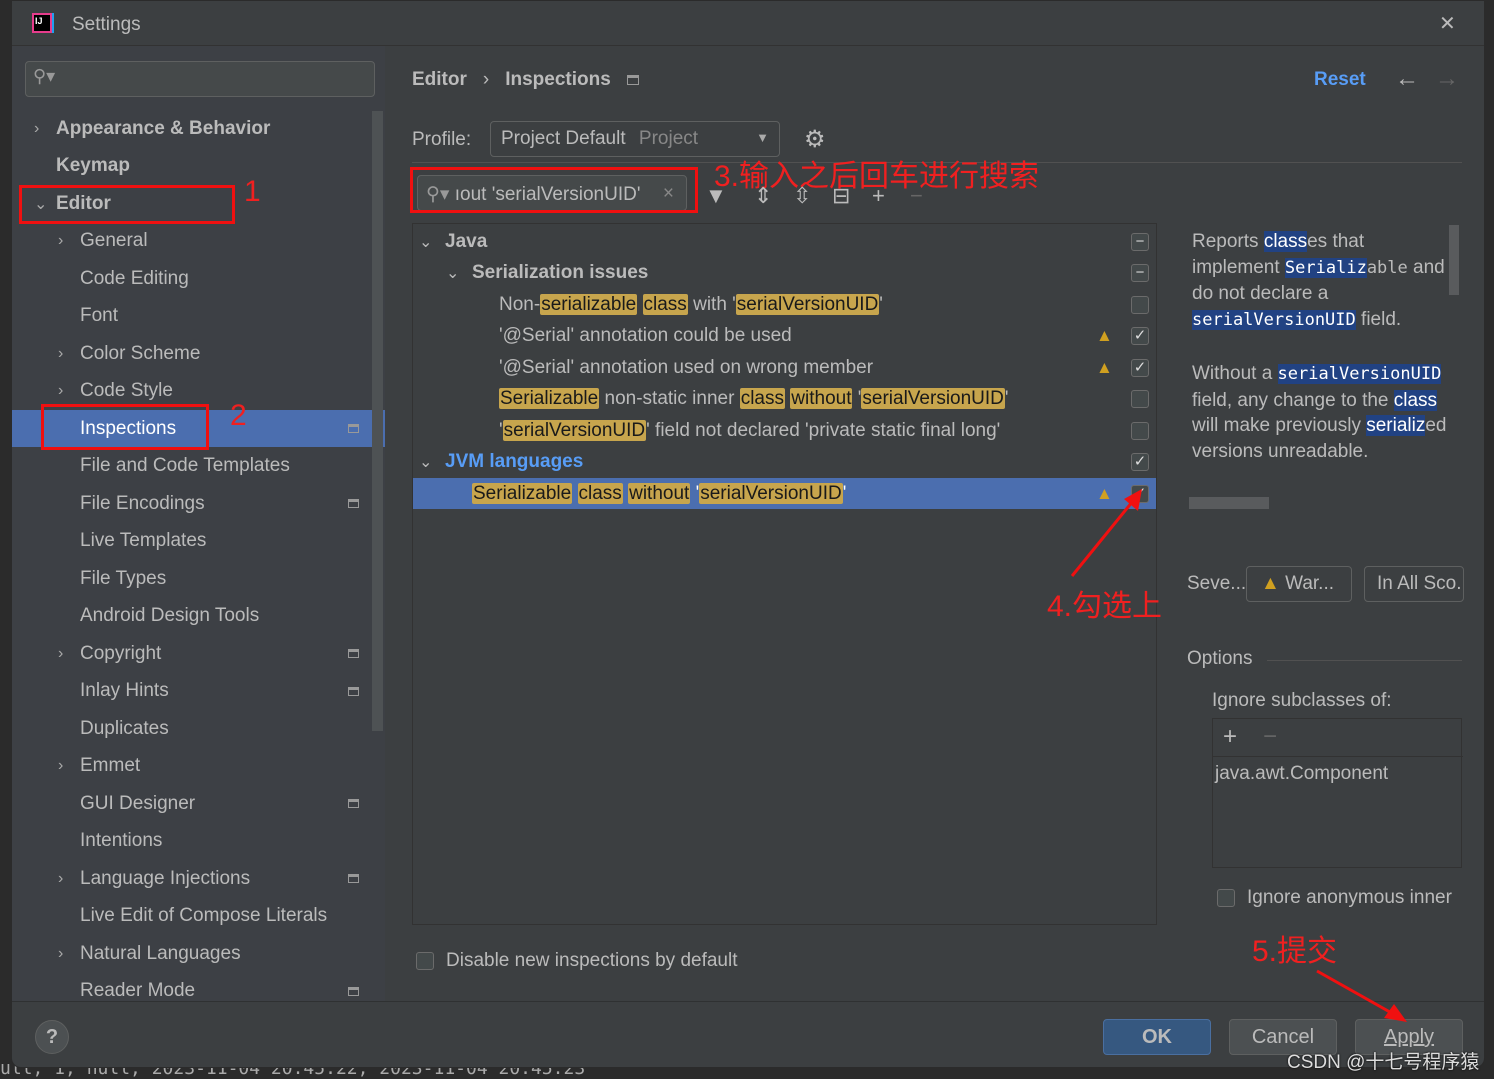  What do you see at coordinates (1454, 260) in the screenshot?
I see `description-scrollbar` at bounding box center [1454, 260].